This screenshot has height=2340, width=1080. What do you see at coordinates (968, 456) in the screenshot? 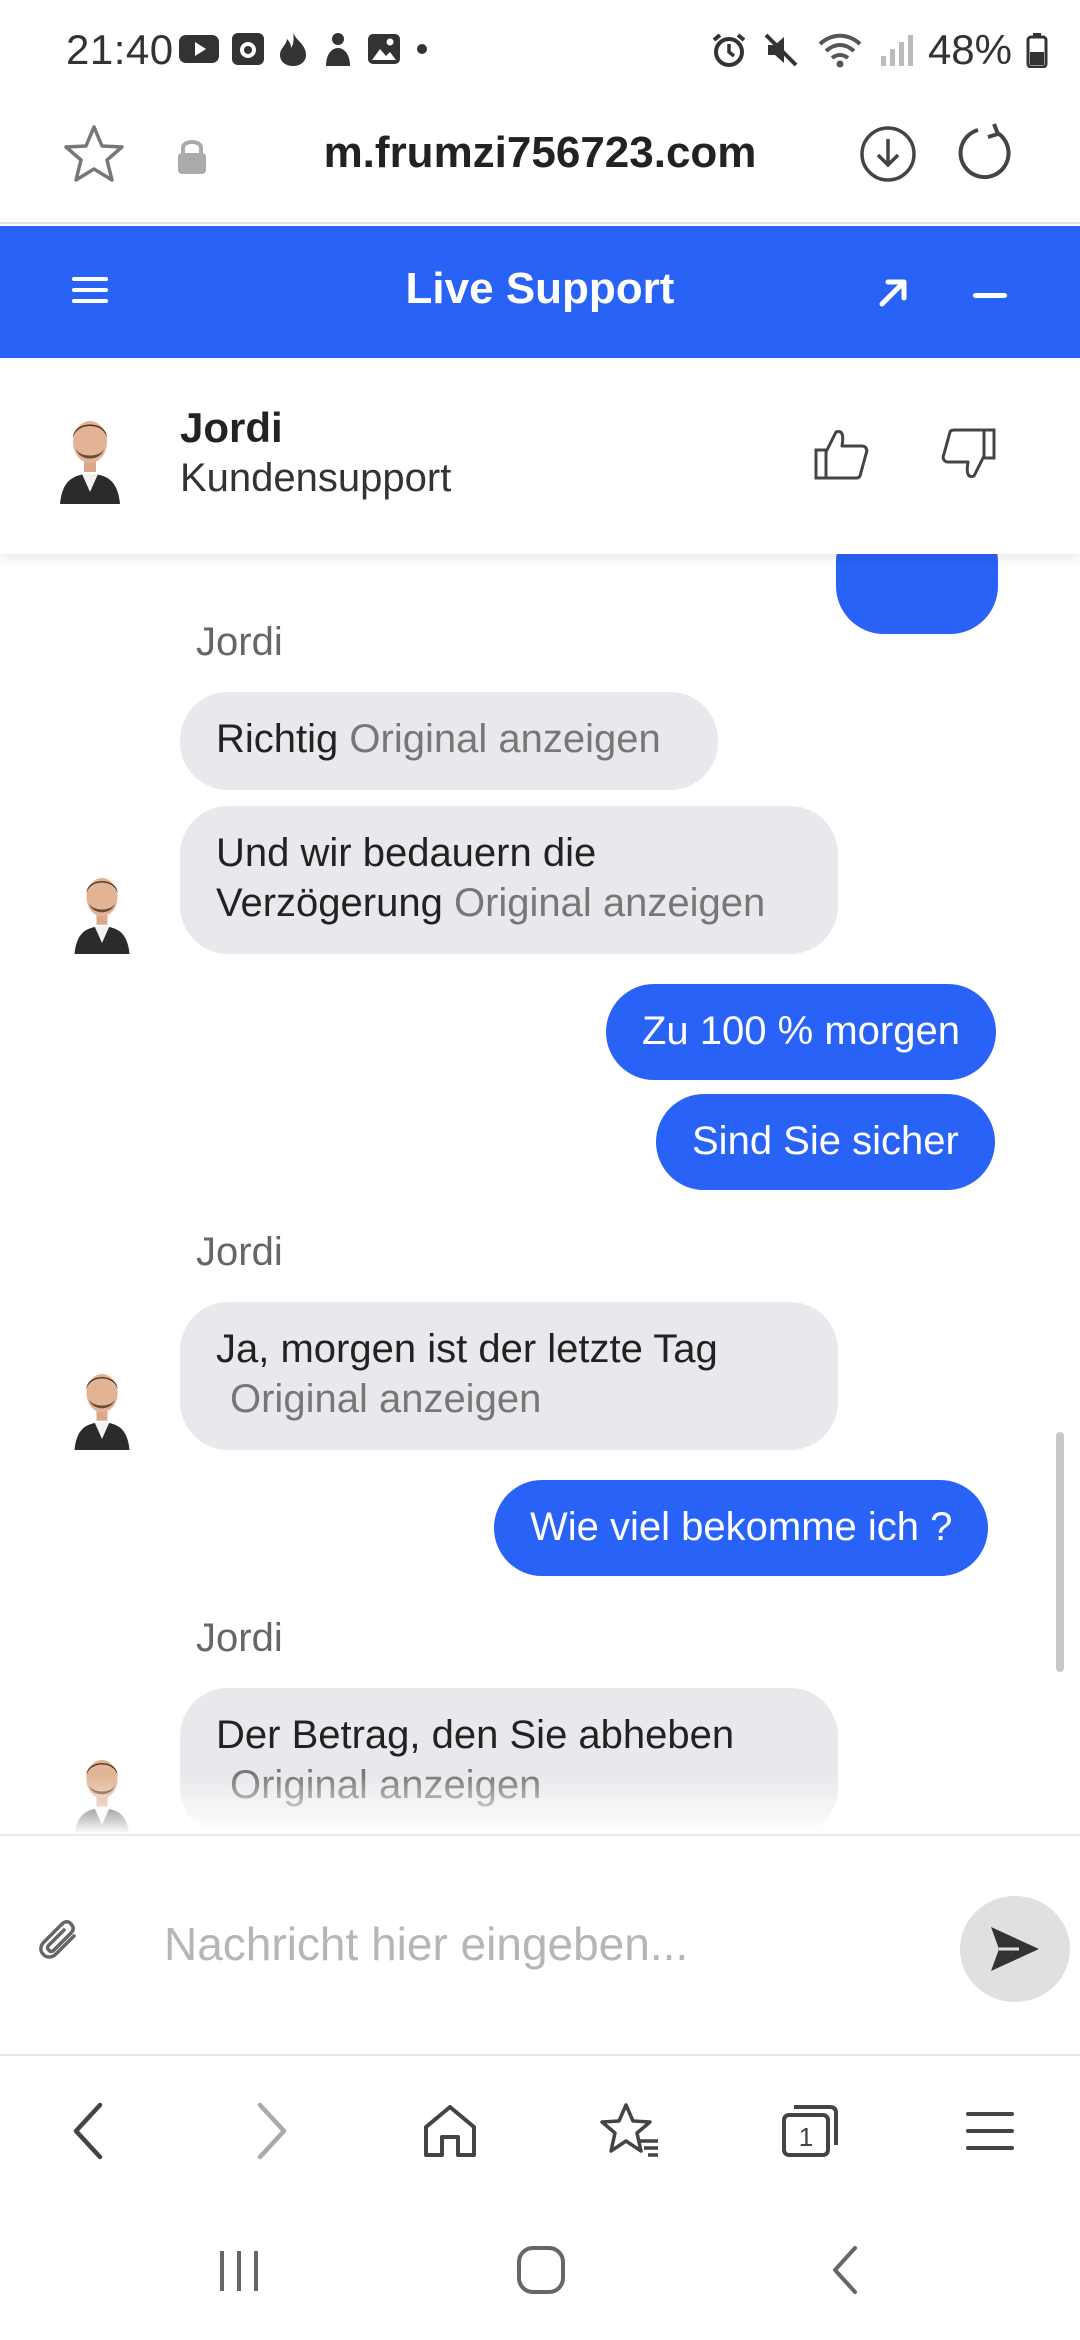
I see `thumbs-down-icon` at bounding box center [968, 456].